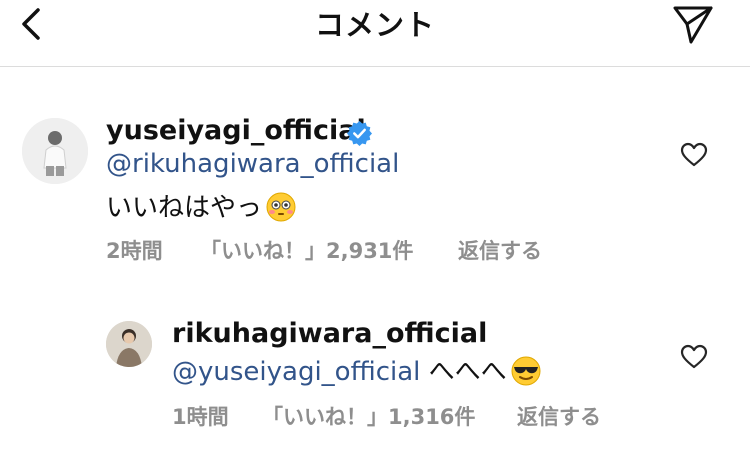 The width and height of the screenshot is (750, 449). I want to click on sunglasses-face-emoji, so click(526, 371).